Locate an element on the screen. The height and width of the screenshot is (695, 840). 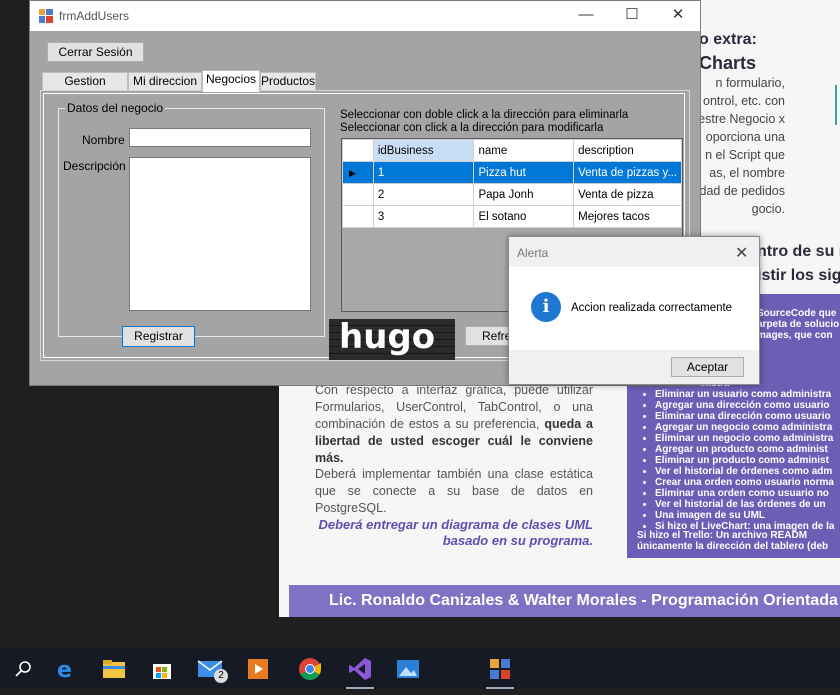
alert-message: Accion realizada correctamente is located at coordinates (652, 308).